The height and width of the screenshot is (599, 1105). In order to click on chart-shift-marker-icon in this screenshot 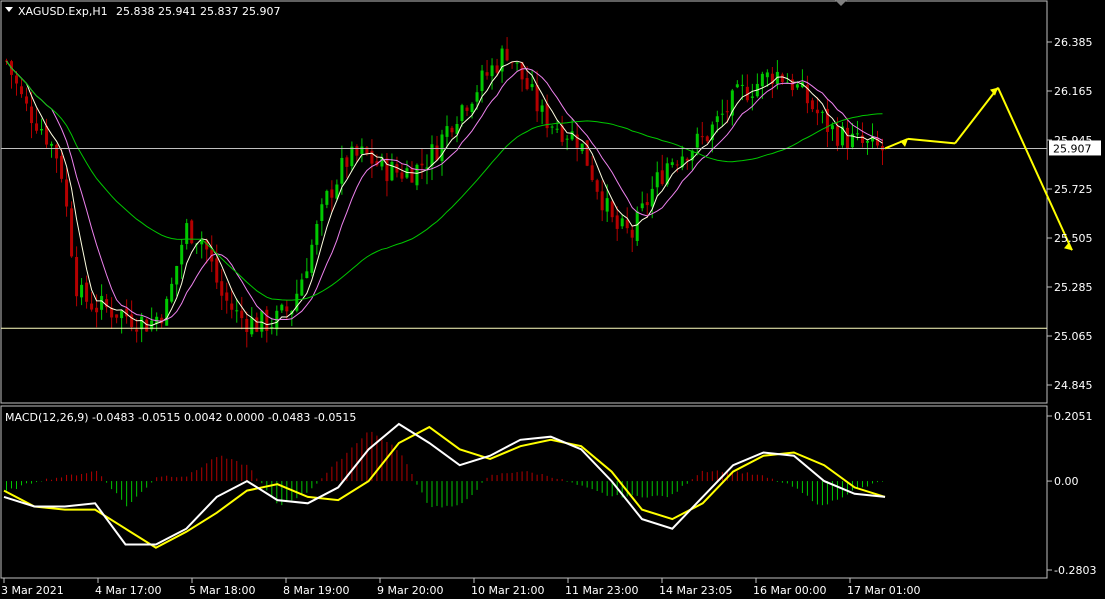, I will do `click(841, 3)`.